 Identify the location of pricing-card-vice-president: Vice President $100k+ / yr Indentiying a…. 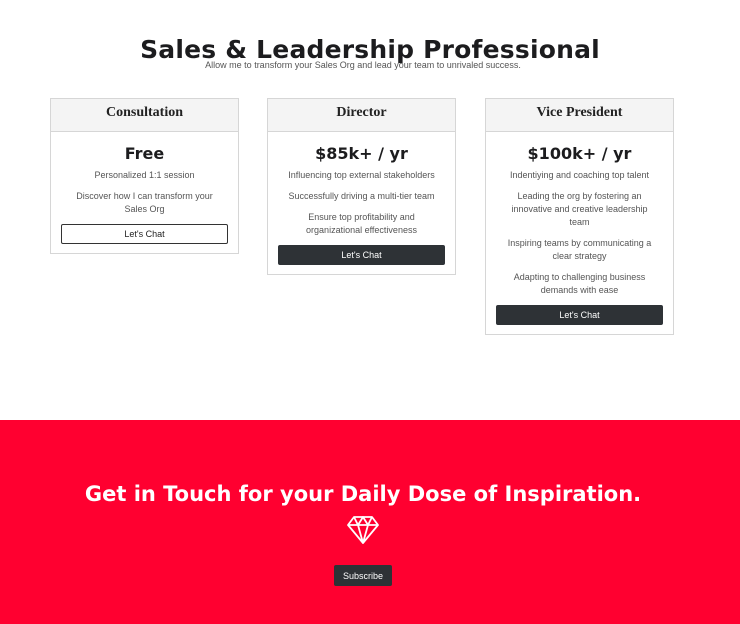
(579, 216).